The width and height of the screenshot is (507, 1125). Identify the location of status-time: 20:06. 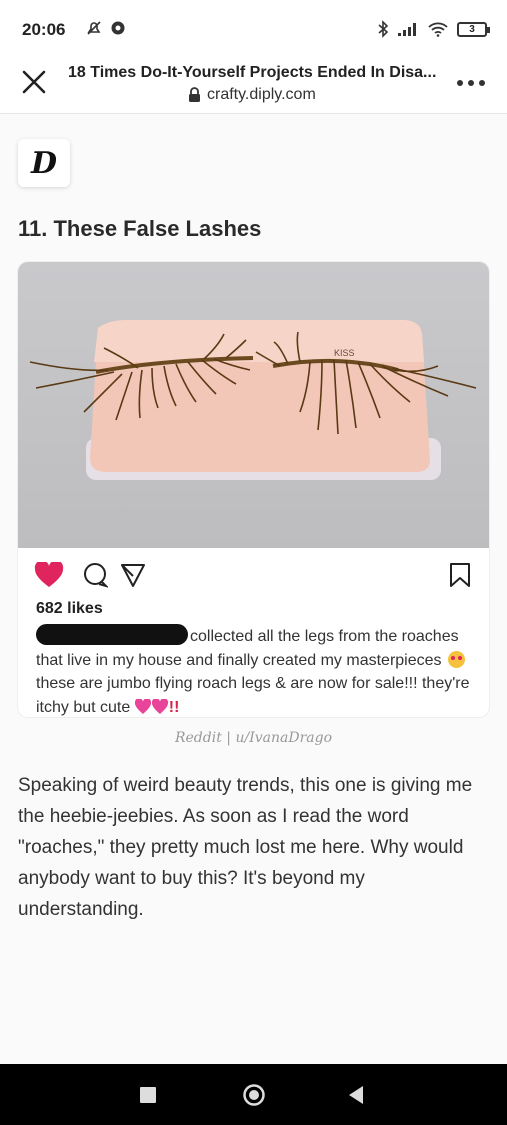
(44, 29).